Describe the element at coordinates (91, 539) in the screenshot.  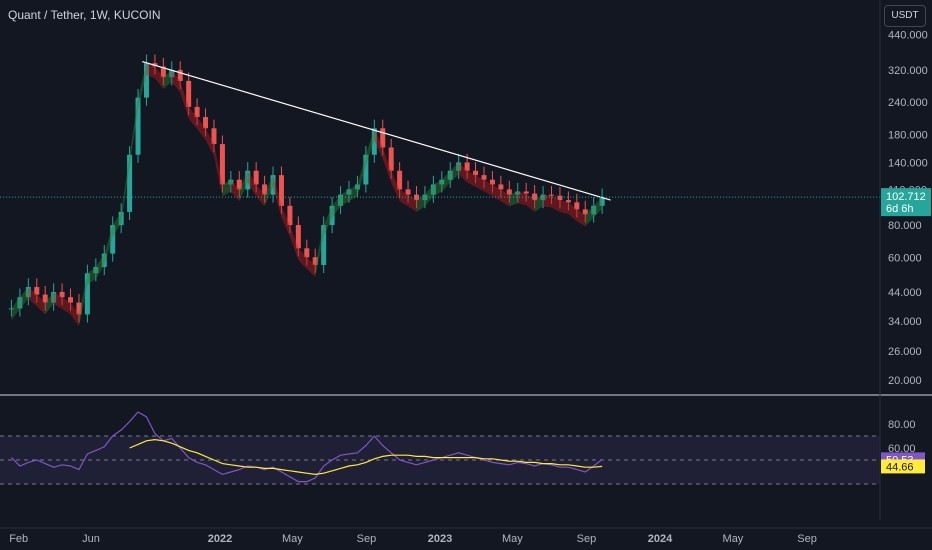
I see `x-tick-label: Jun` at that location.